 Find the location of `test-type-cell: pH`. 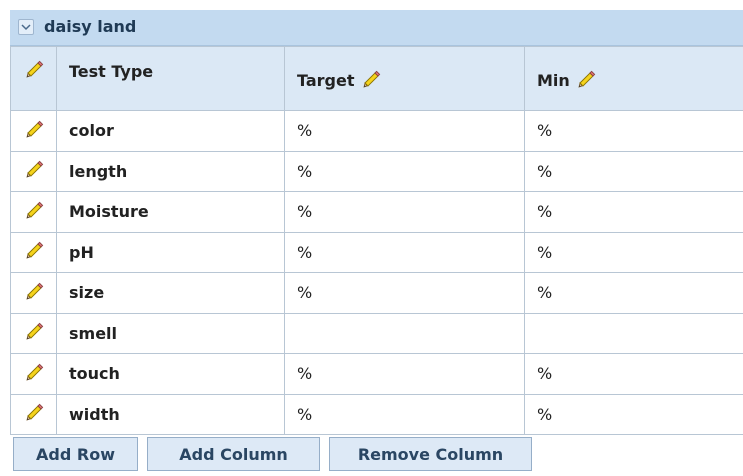

test-type-cell: pH is located at coordinates (170, 252).